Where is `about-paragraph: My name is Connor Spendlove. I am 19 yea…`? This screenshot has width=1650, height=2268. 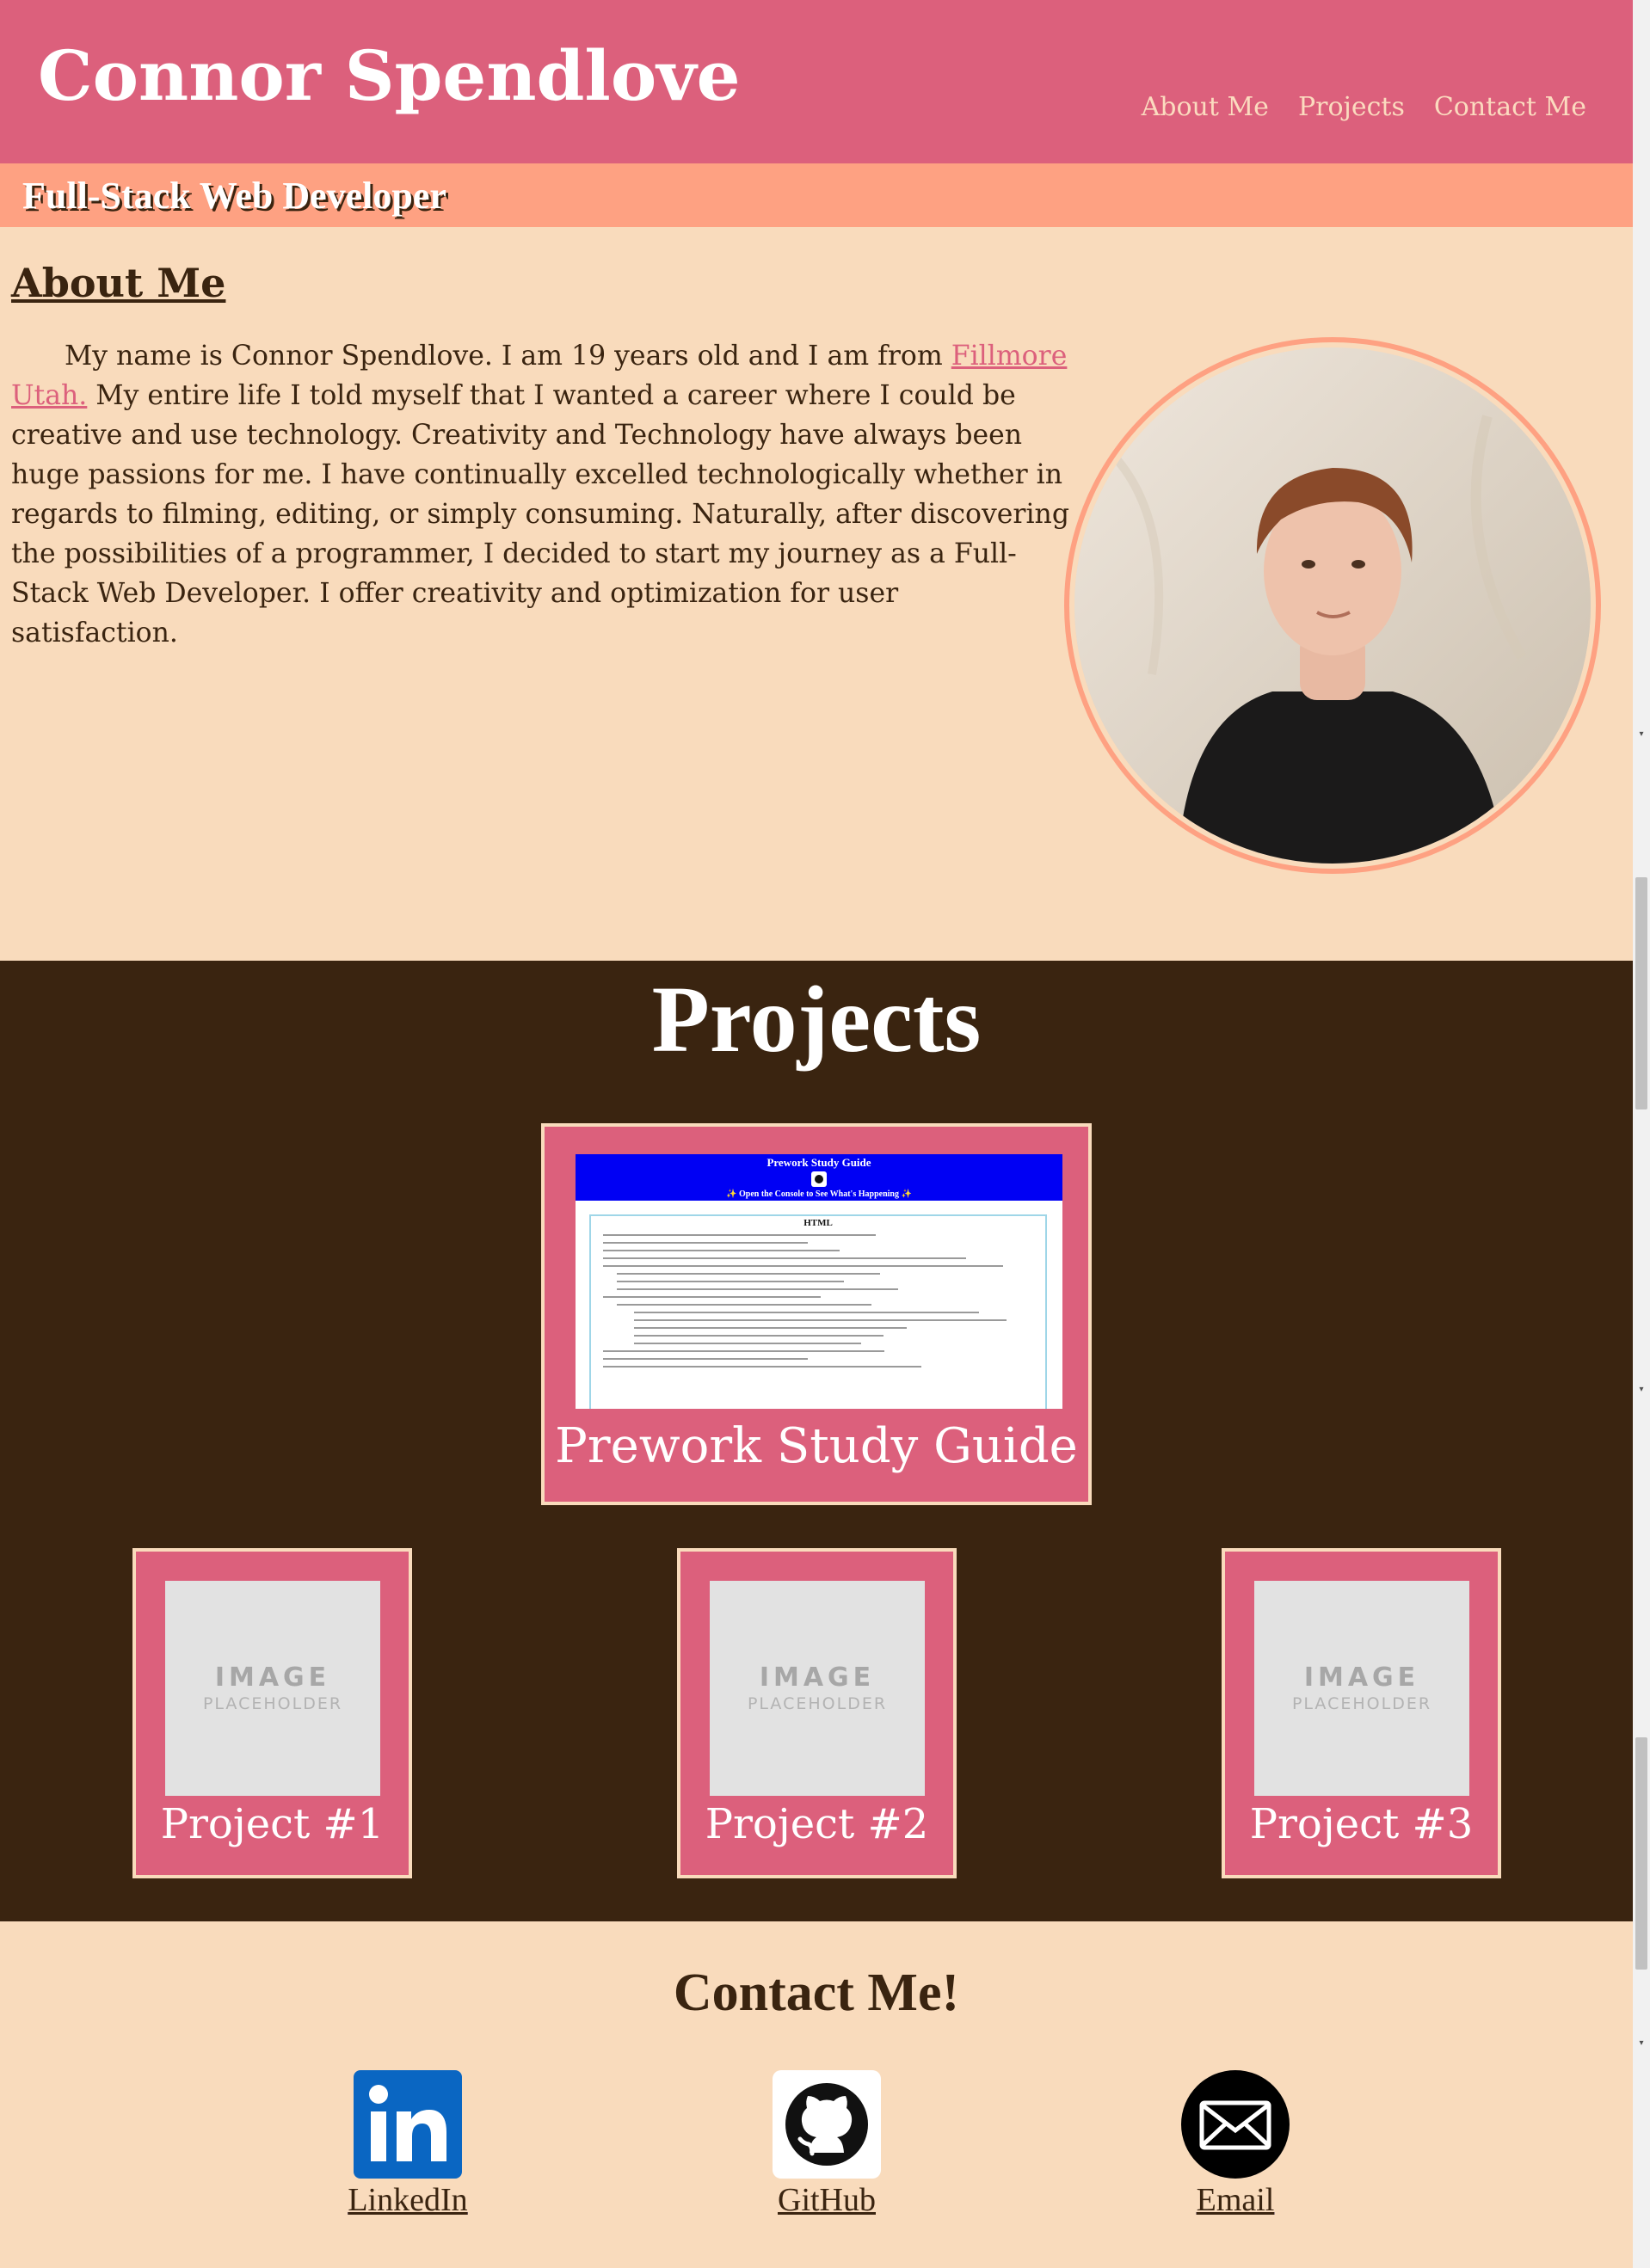 about-paragraph: My name is Connor Spendlove. I am 19 yea… is located at coordinates (540, 495).